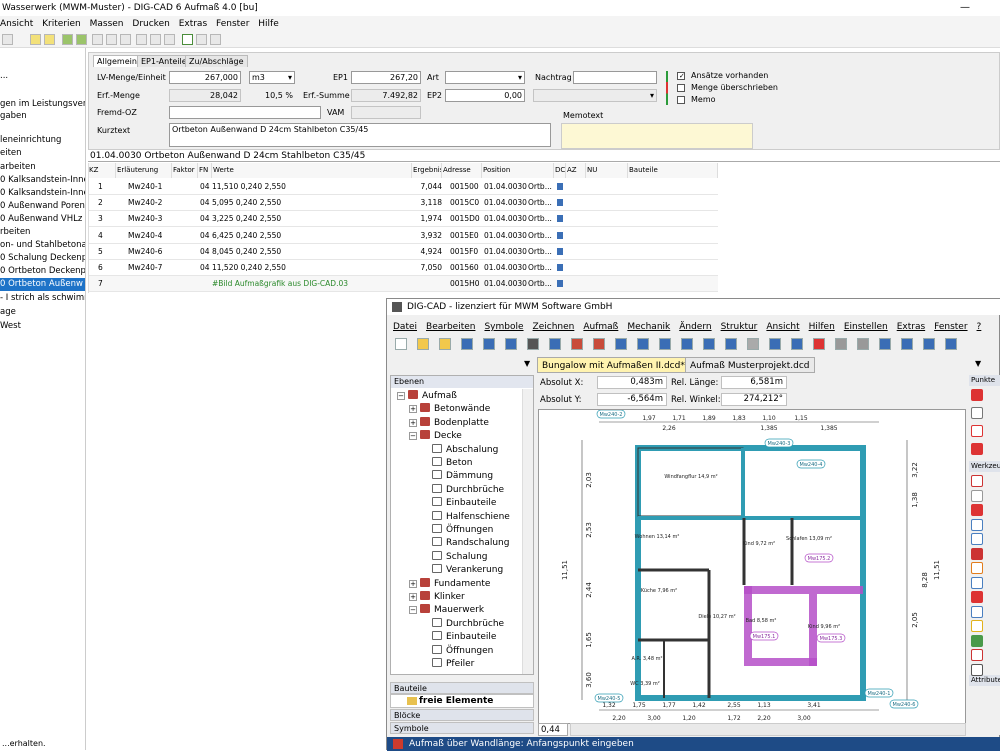 The width and height of the screenshot is (1000, 751). Describe the element at coordinates (978, 363) in the screenshot. I see `tab-list-chevron-icon: ▼` at that location.